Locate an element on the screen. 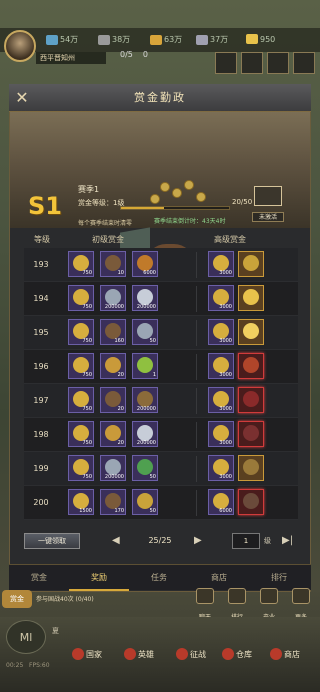 The height and width of the screenshot is (692, 320). side-button-3: 更多 is located at coordinates (301, 604).